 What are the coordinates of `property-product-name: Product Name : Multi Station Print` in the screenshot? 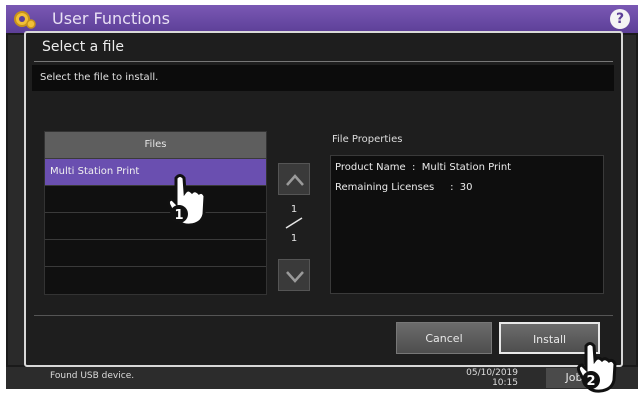 It's located at (423, 167).